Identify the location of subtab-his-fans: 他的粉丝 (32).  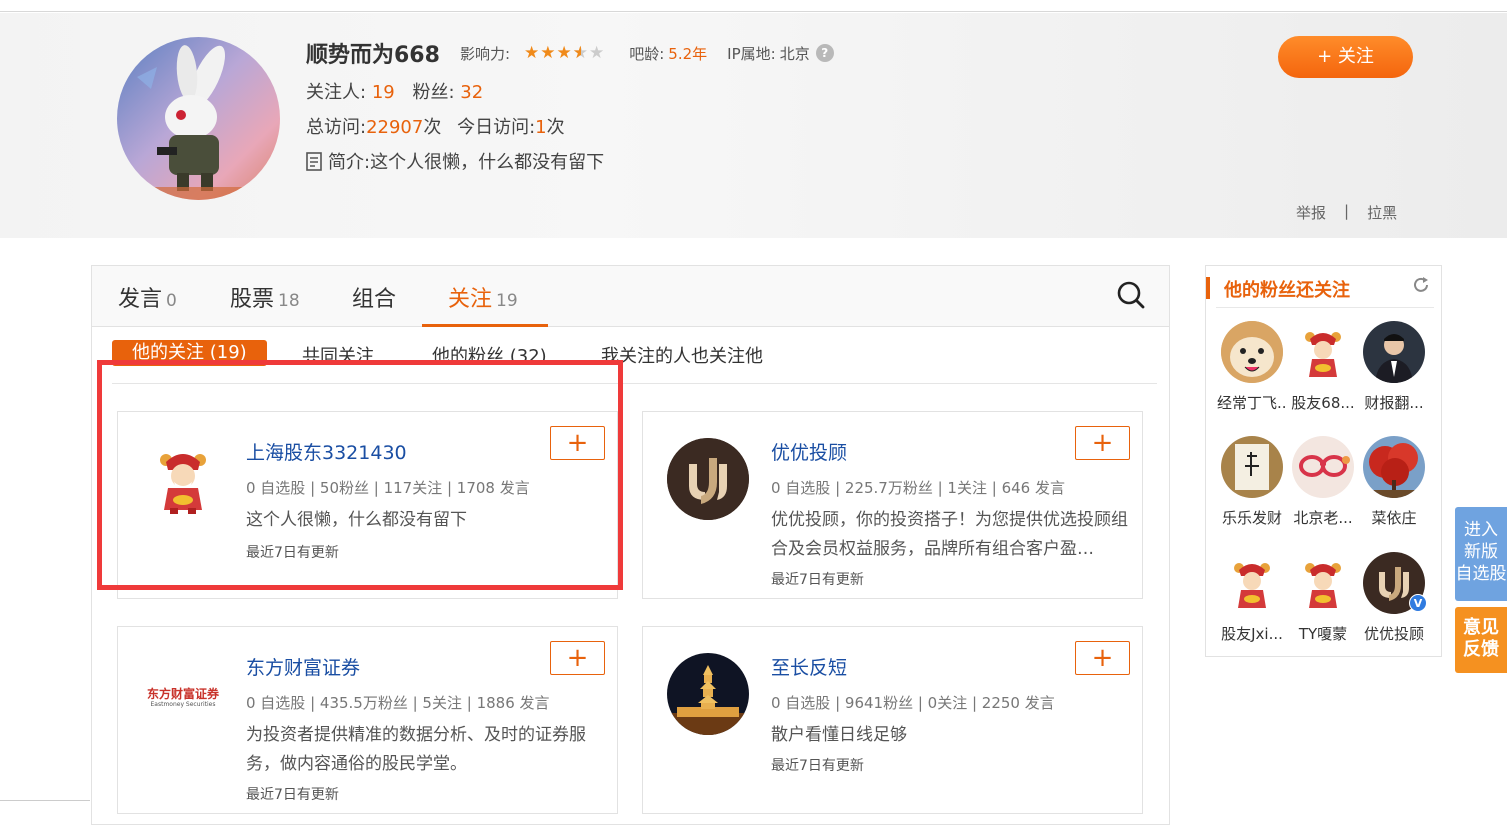
(489, 355).